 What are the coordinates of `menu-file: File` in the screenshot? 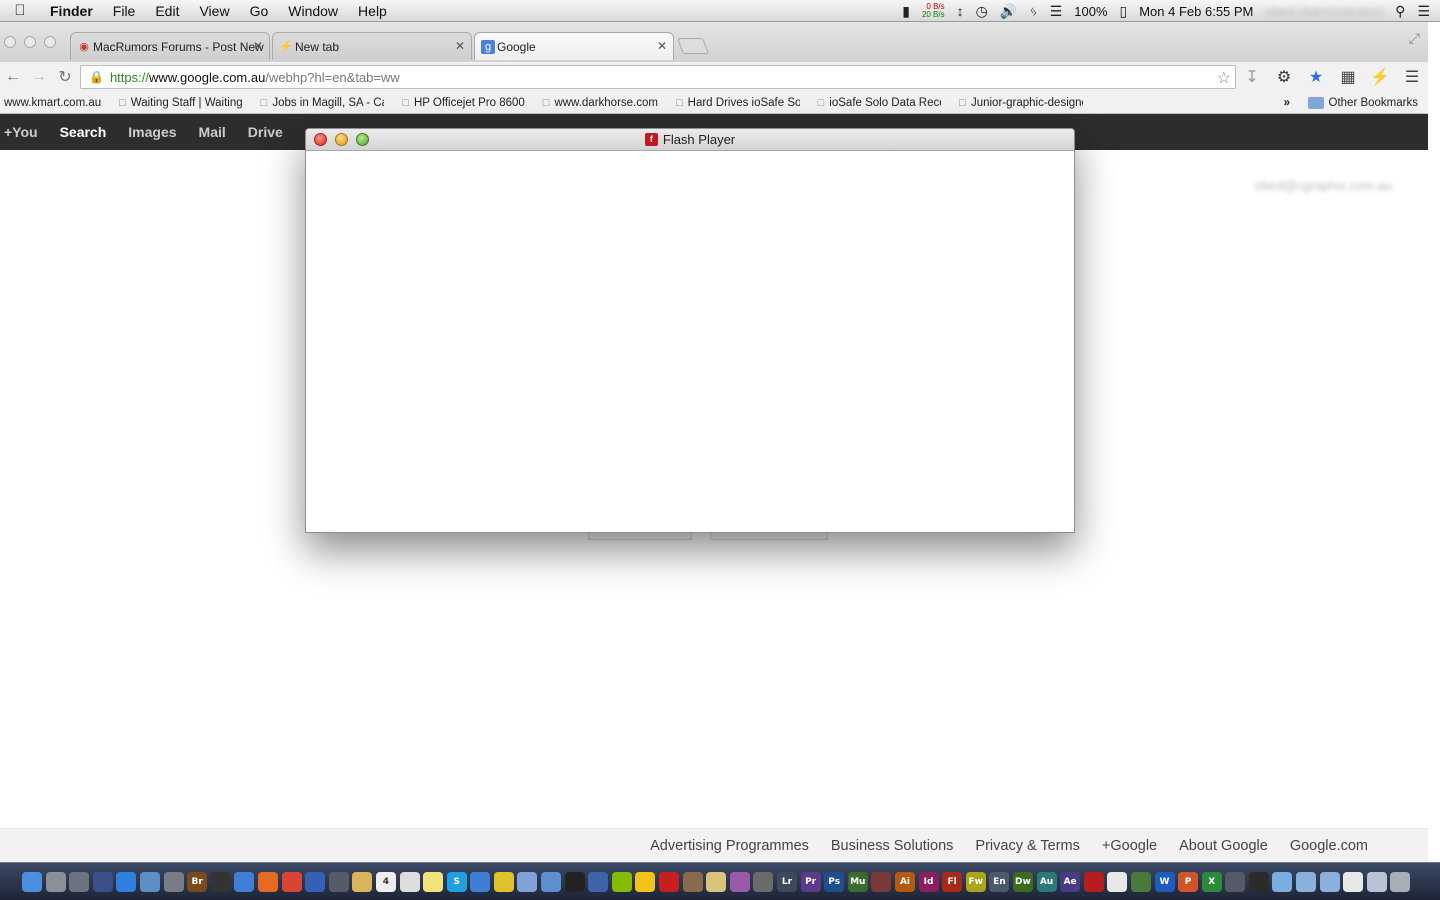 It's located at (124, 11).